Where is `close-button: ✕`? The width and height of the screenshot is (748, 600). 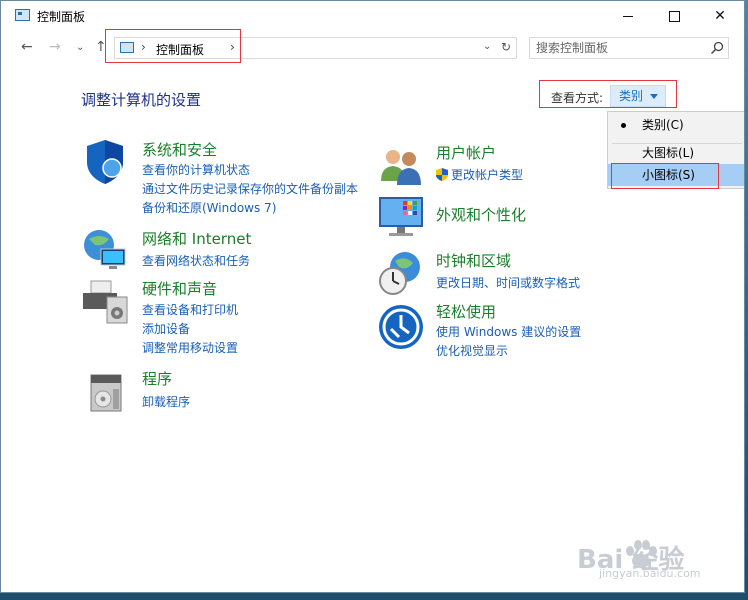
close-button: ✕ is located at coordinates (720, 16).